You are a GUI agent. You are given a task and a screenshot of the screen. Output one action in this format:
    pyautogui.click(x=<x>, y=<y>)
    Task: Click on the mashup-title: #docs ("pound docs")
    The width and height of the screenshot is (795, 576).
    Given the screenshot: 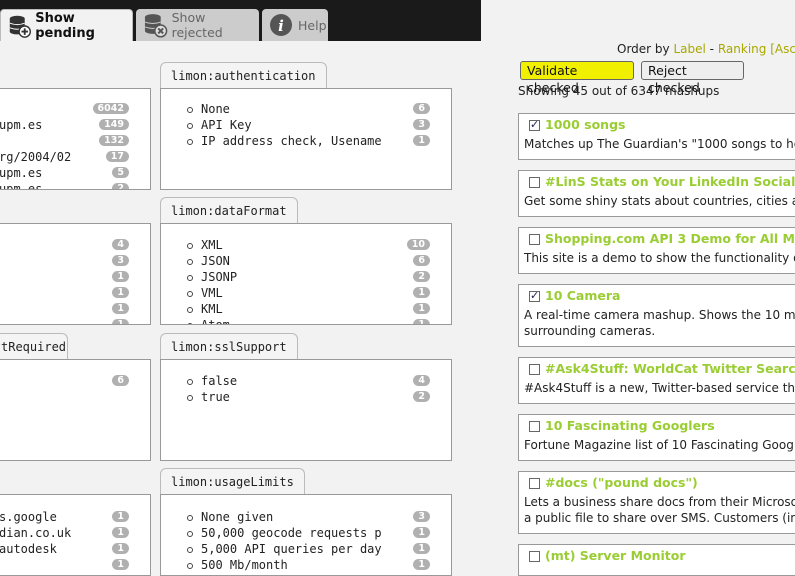 What is the action you would take?
    pyautogui.click(x=621, y=482)
    